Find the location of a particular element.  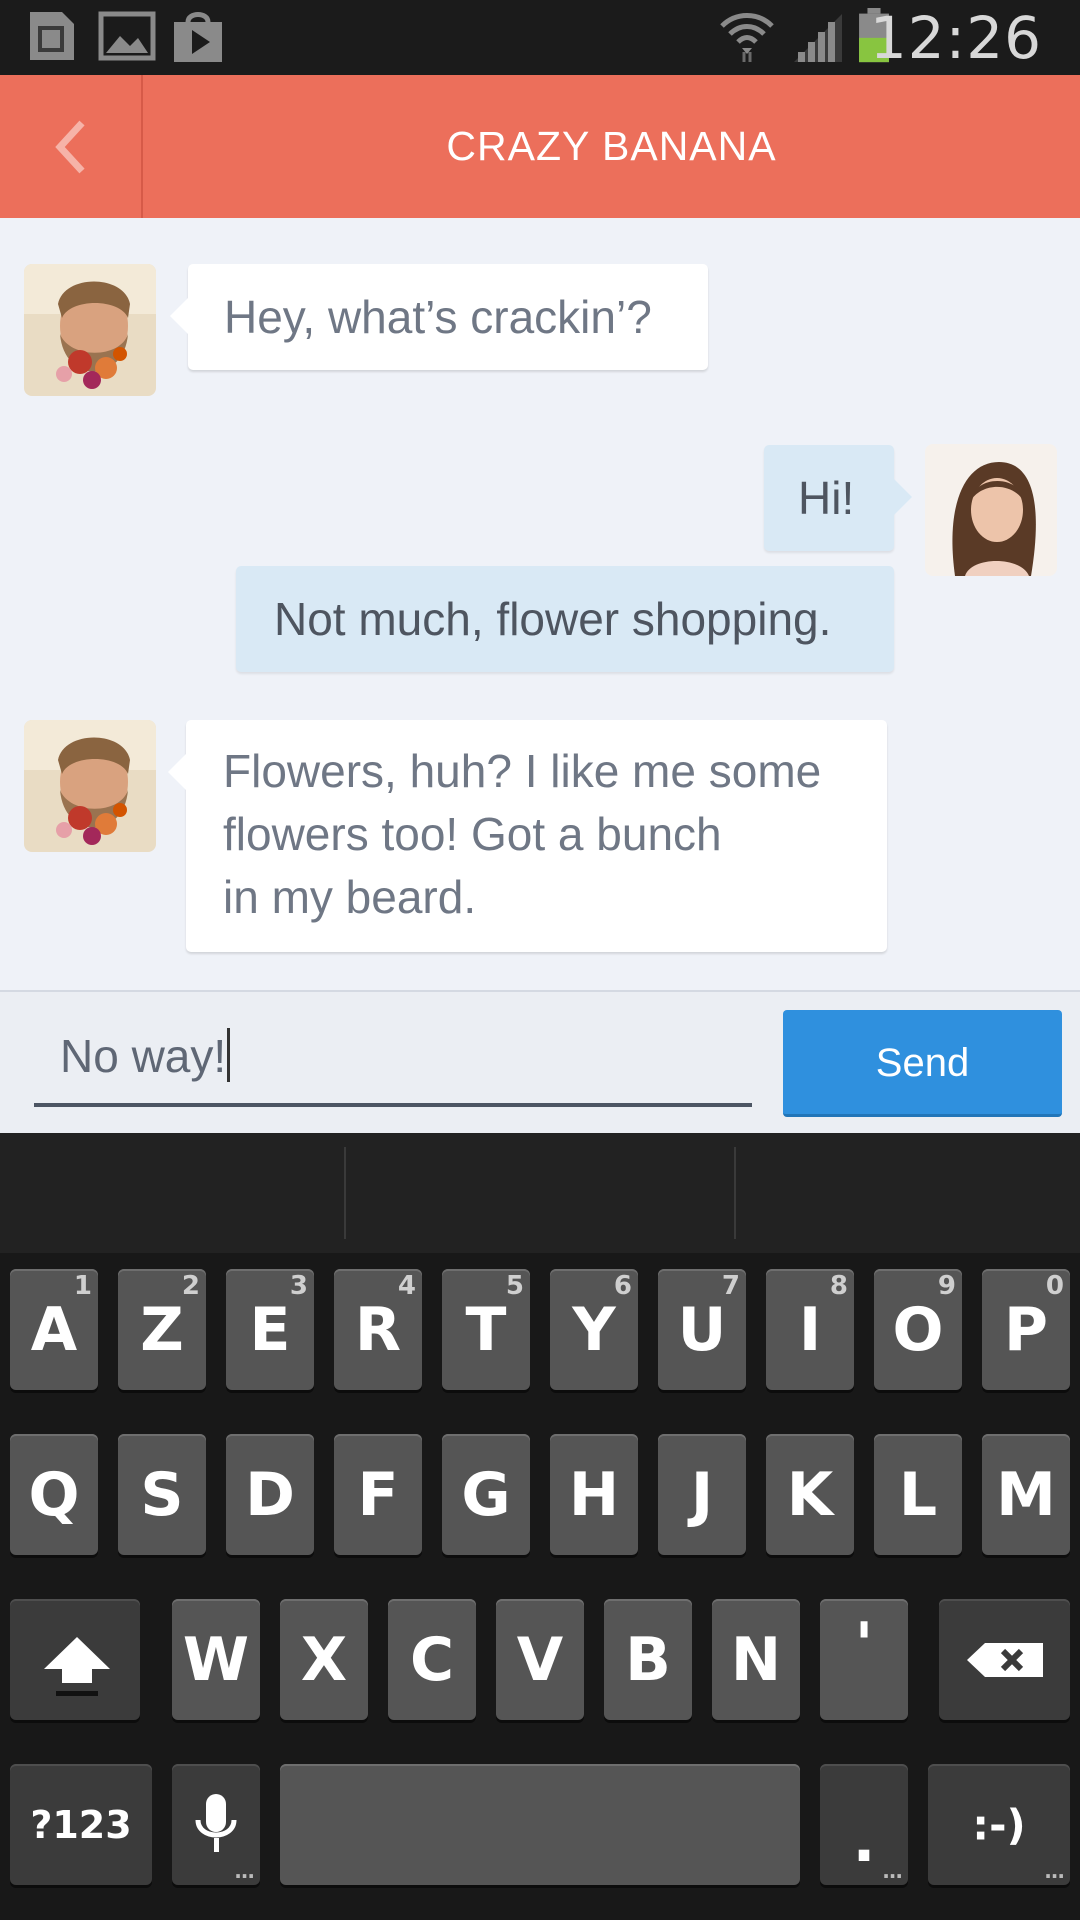

key-r: 4R is located at coordinates (378, 1329).